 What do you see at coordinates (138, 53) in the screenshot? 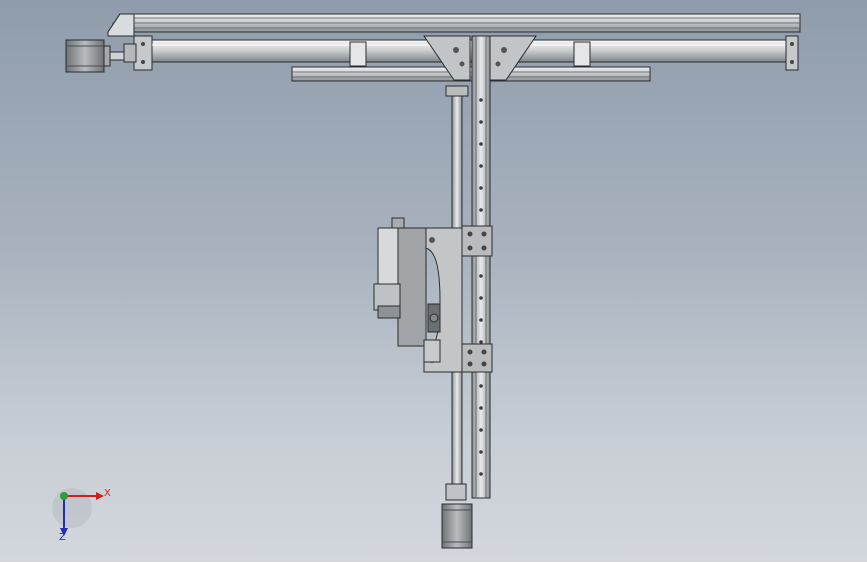
I see `left-end-plate` at bounding box center [138, 53].